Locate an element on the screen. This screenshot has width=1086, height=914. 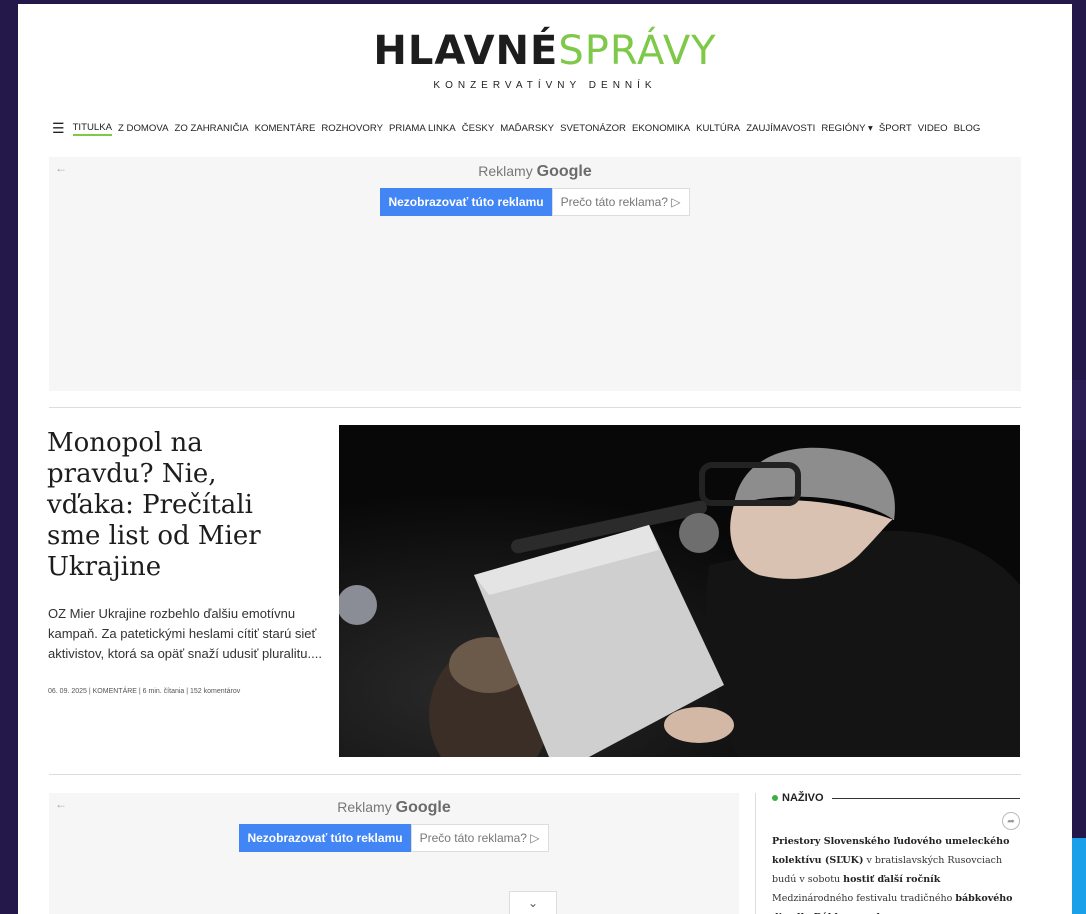
nav-item-7: MAĎARSKY is located at coordinates (527, 128).